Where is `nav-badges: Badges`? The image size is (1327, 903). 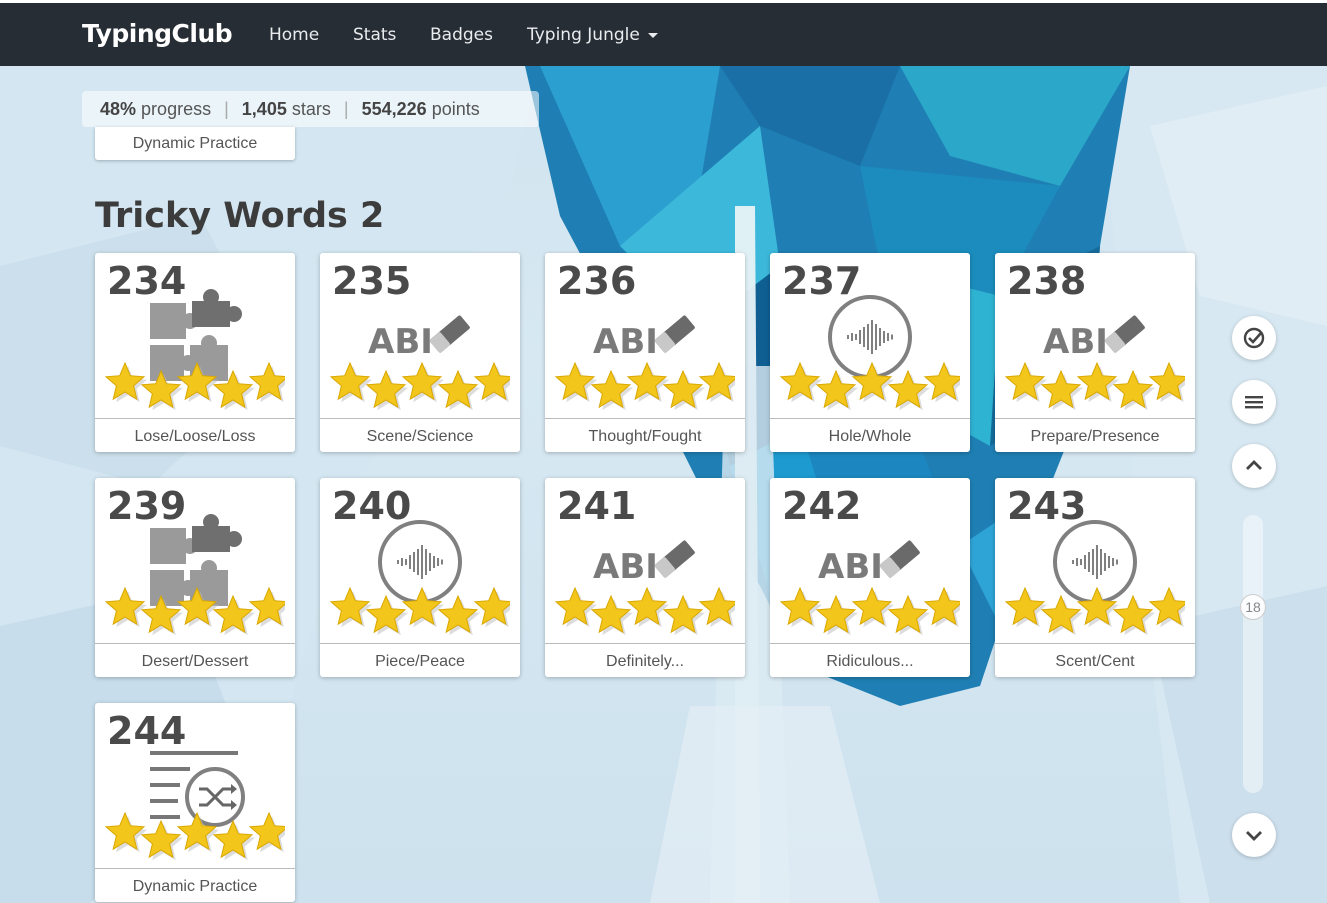 nav-badges: Badges is located at coordinates (461, 35).